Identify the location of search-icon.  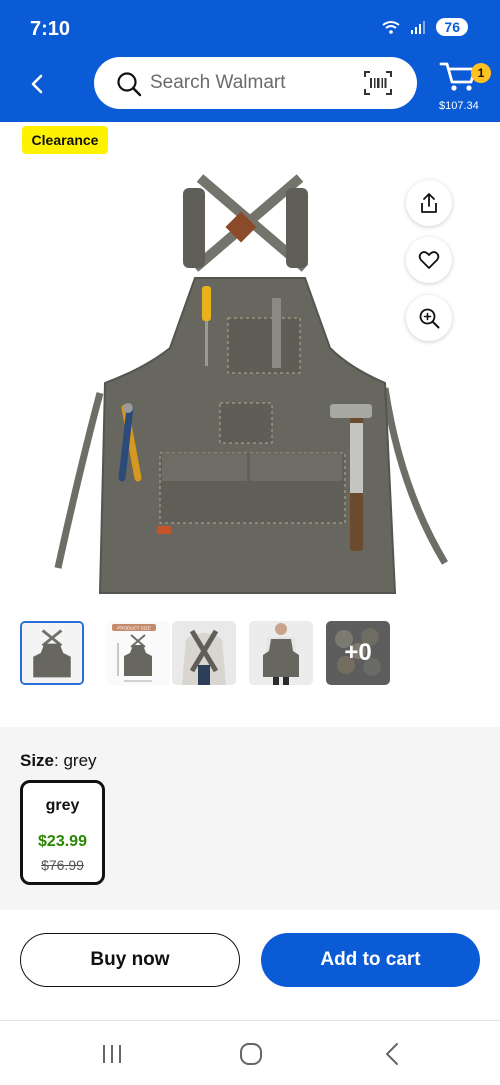
(129, 84).